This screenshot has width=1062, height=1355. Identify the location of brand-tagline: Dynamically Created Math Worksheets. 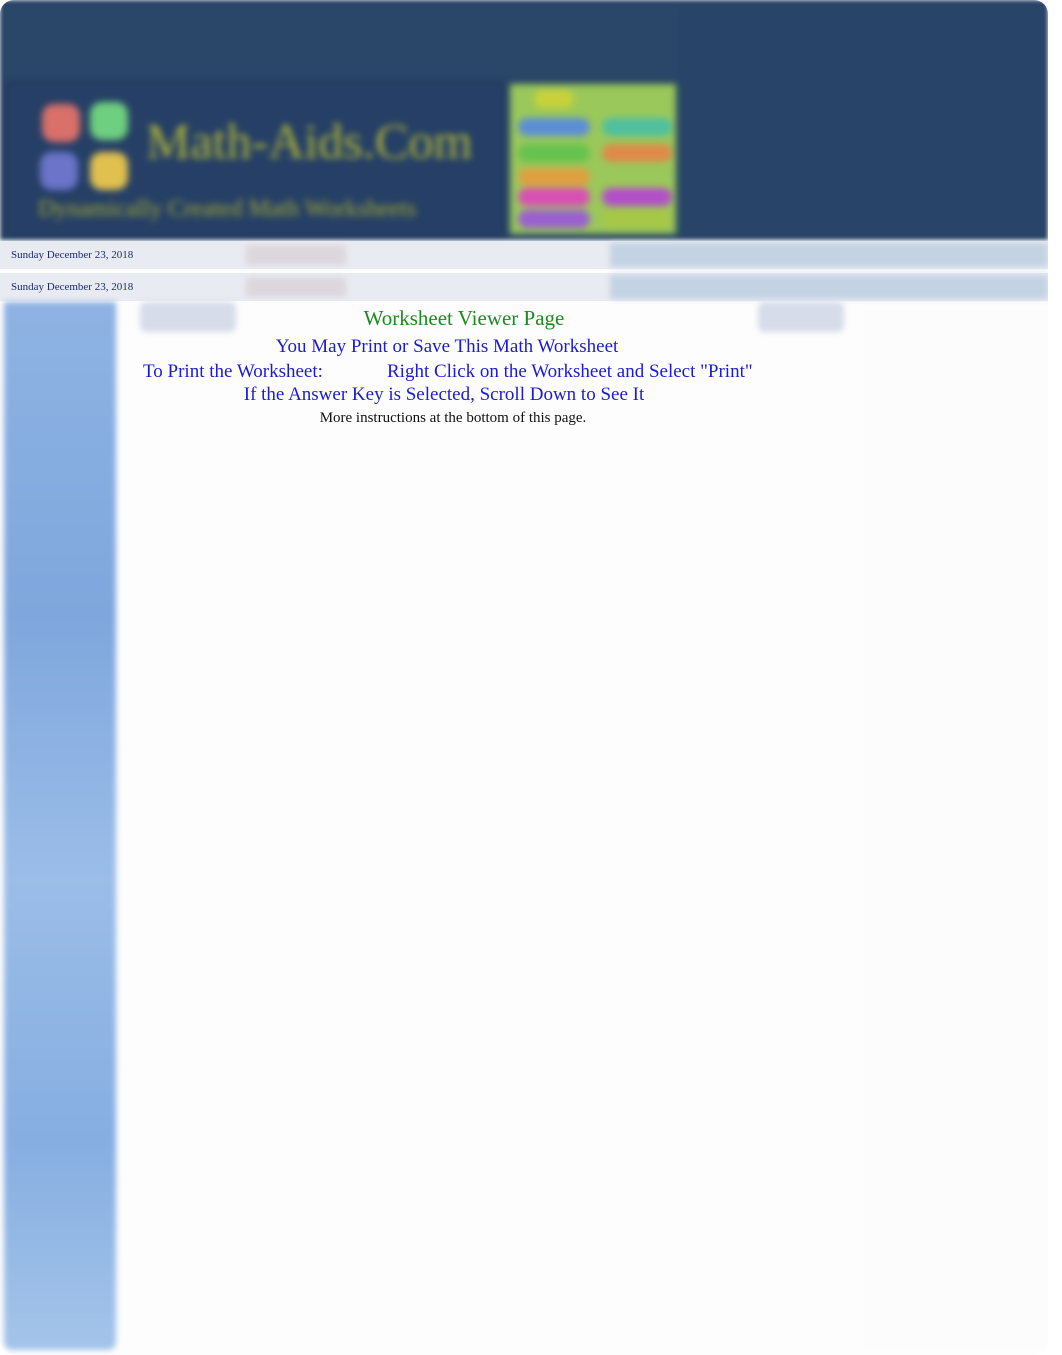
(227, 209).